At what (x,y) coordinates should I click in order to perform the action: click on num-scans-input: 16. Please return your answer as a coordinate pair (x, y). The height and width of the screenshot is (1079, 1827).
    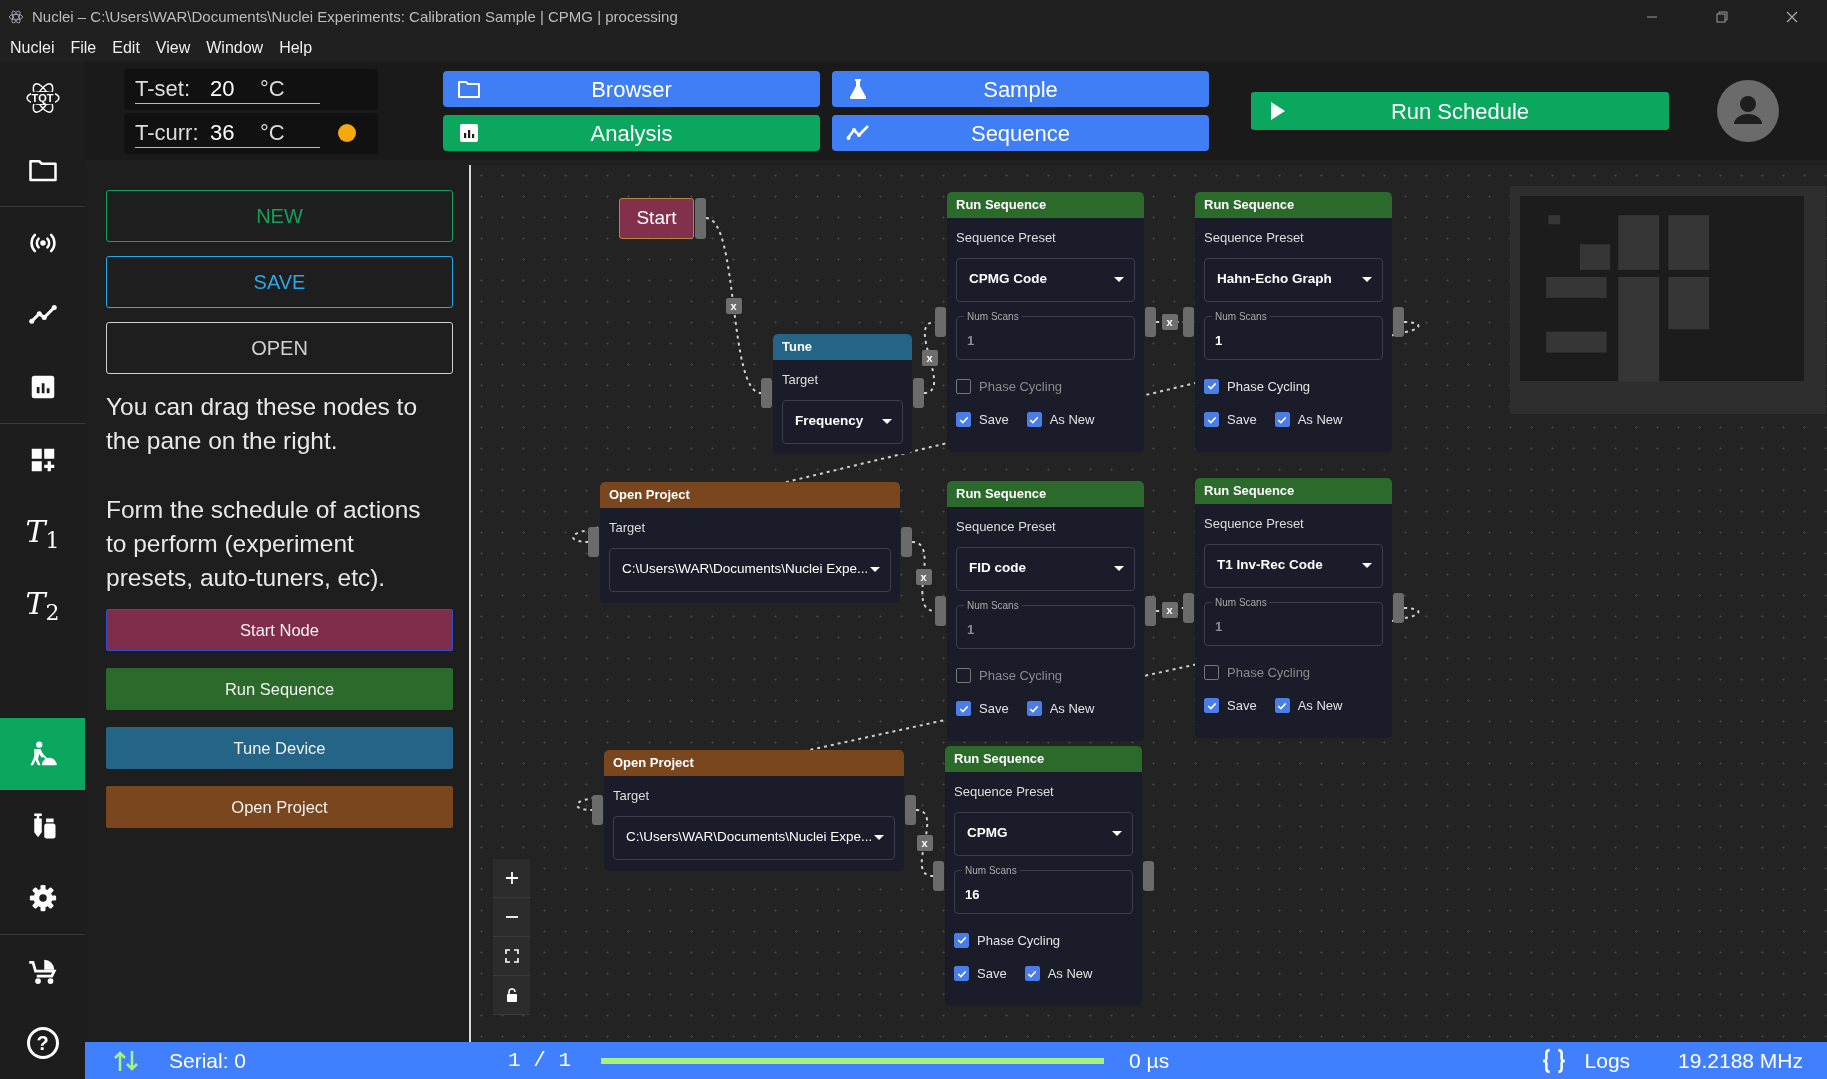
    Looking at the image, I should click on (1043, 894).